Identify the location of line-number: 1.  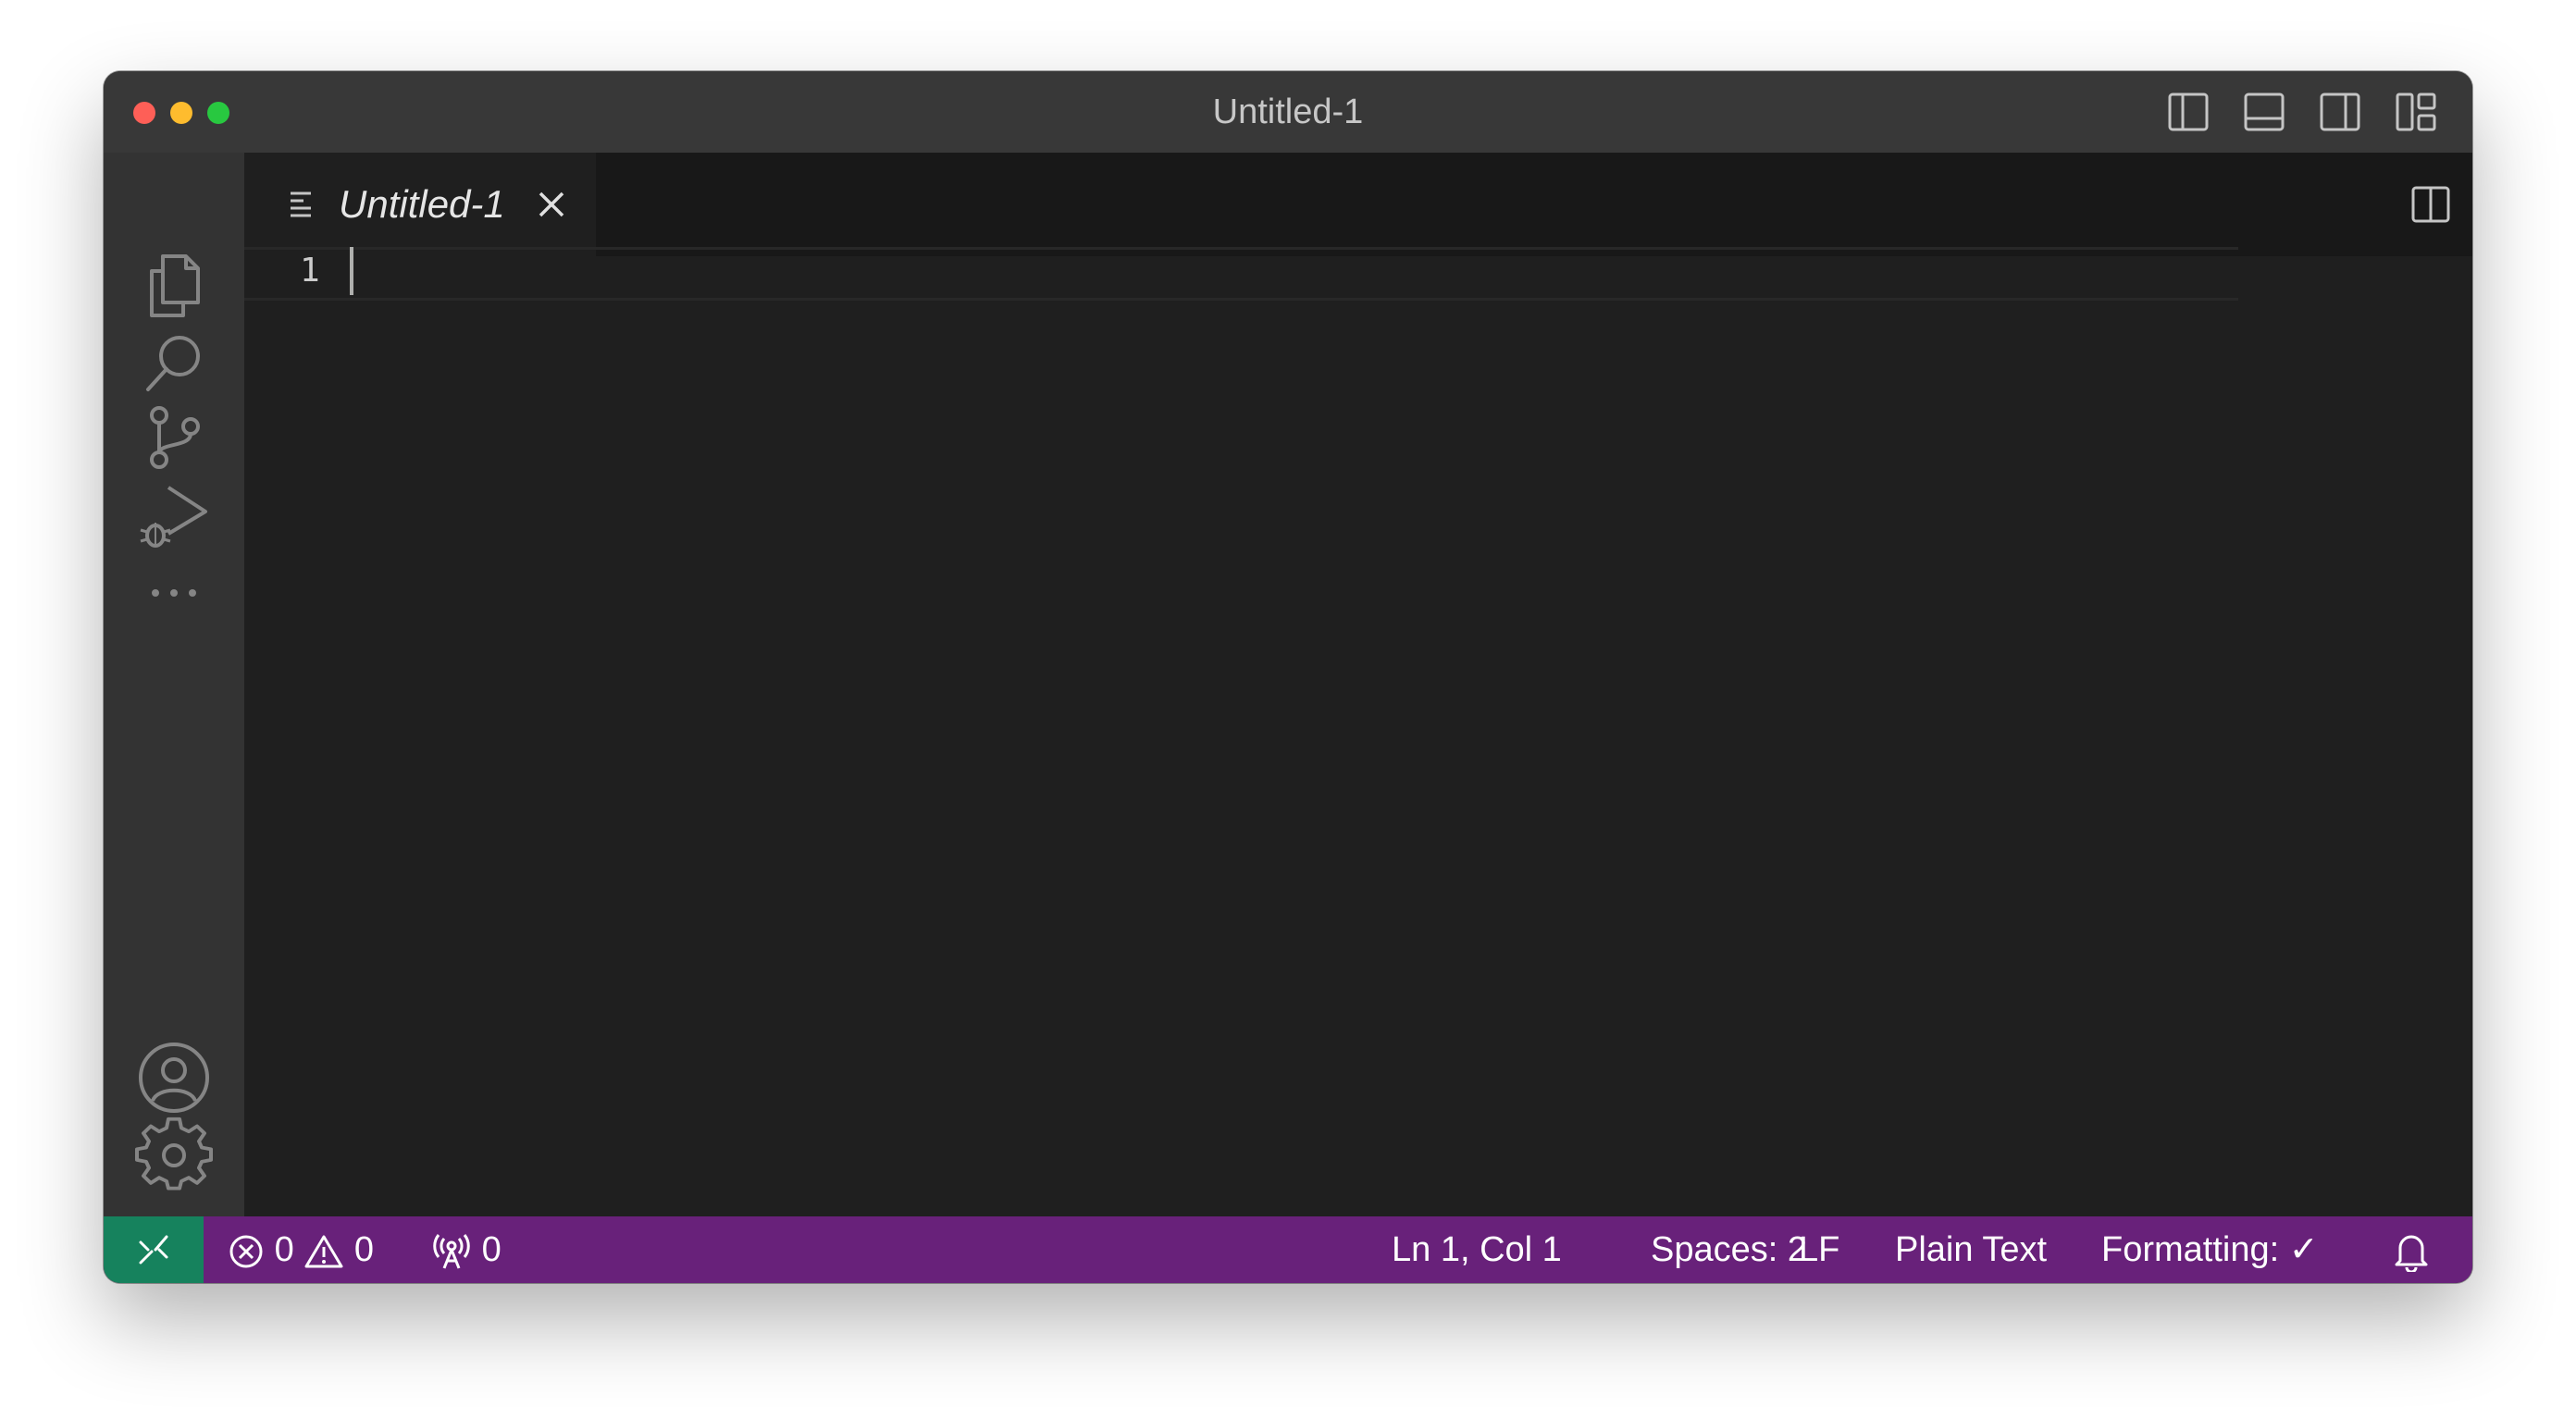
(310, 271).